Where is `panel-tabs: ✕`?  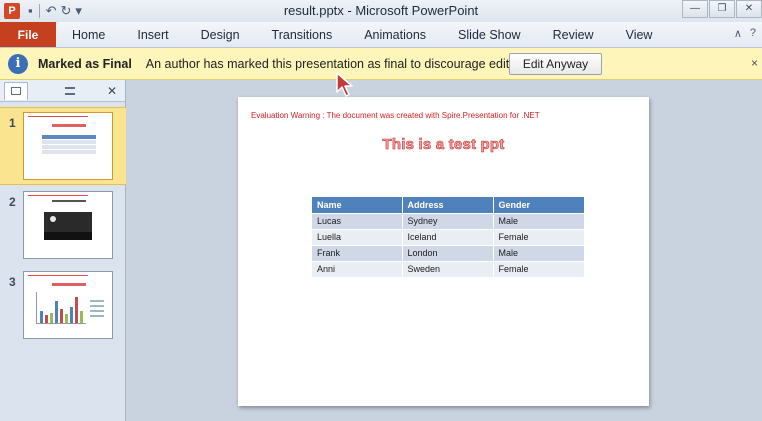
panel-tabs: ✕ is located at coordinates (62, 91).